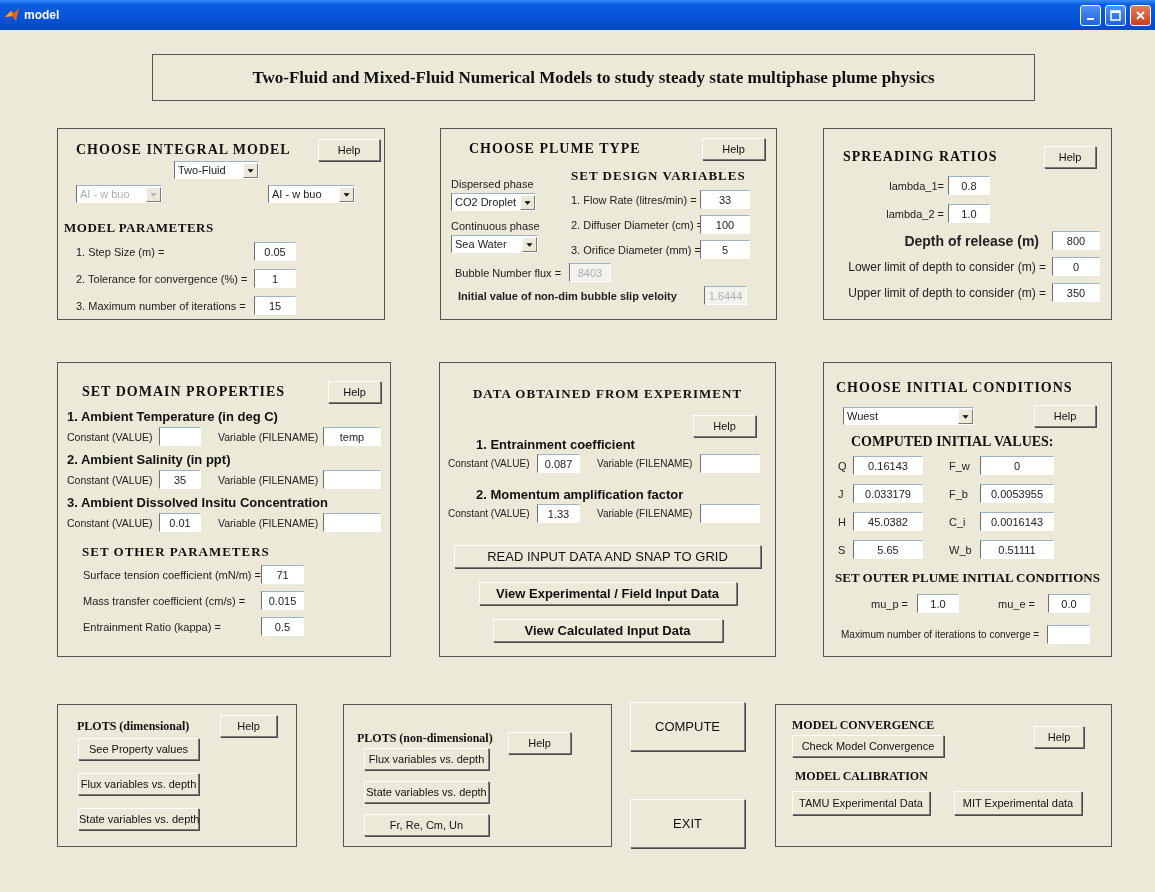 The height and width of the screenshot is (892, 1155). I want to click on field-label: 1. Step Size (m) =, so click(121, 251).